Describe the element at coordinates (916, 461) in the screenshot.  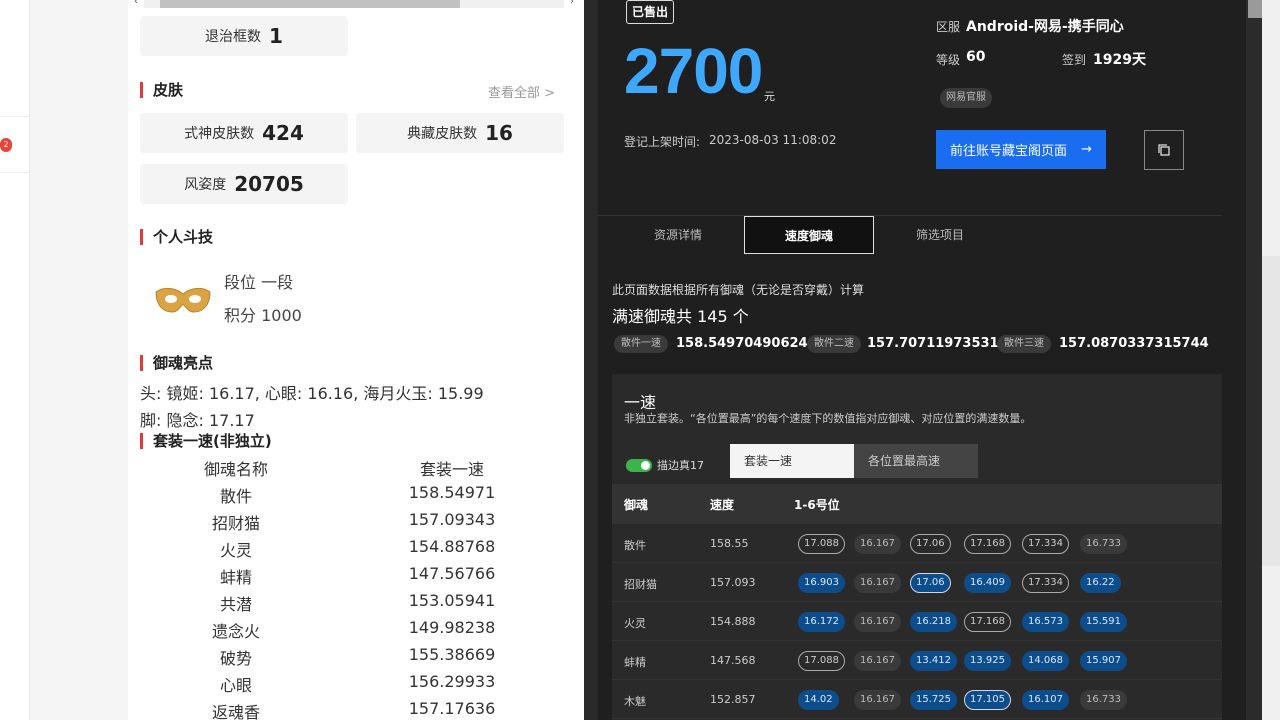
I see `segment-max-per-position: 各位置最高速` at that location.